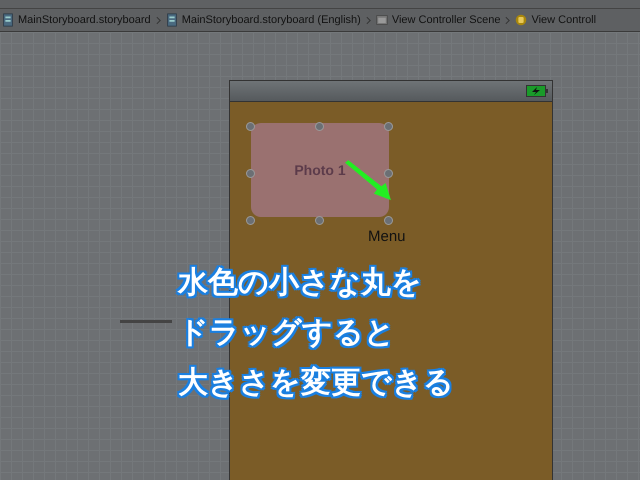  I want to click on scene-icon, so click(382, 20).